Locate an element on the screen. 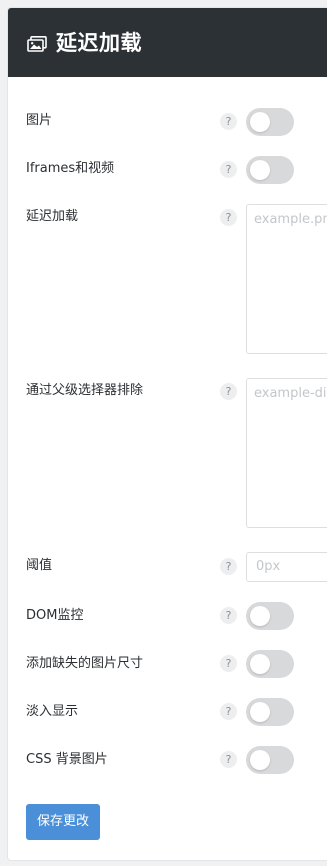 This screenshot has height=866, width=327. parent-selector-placeholder: example-div is located at coordinates (290, 393).